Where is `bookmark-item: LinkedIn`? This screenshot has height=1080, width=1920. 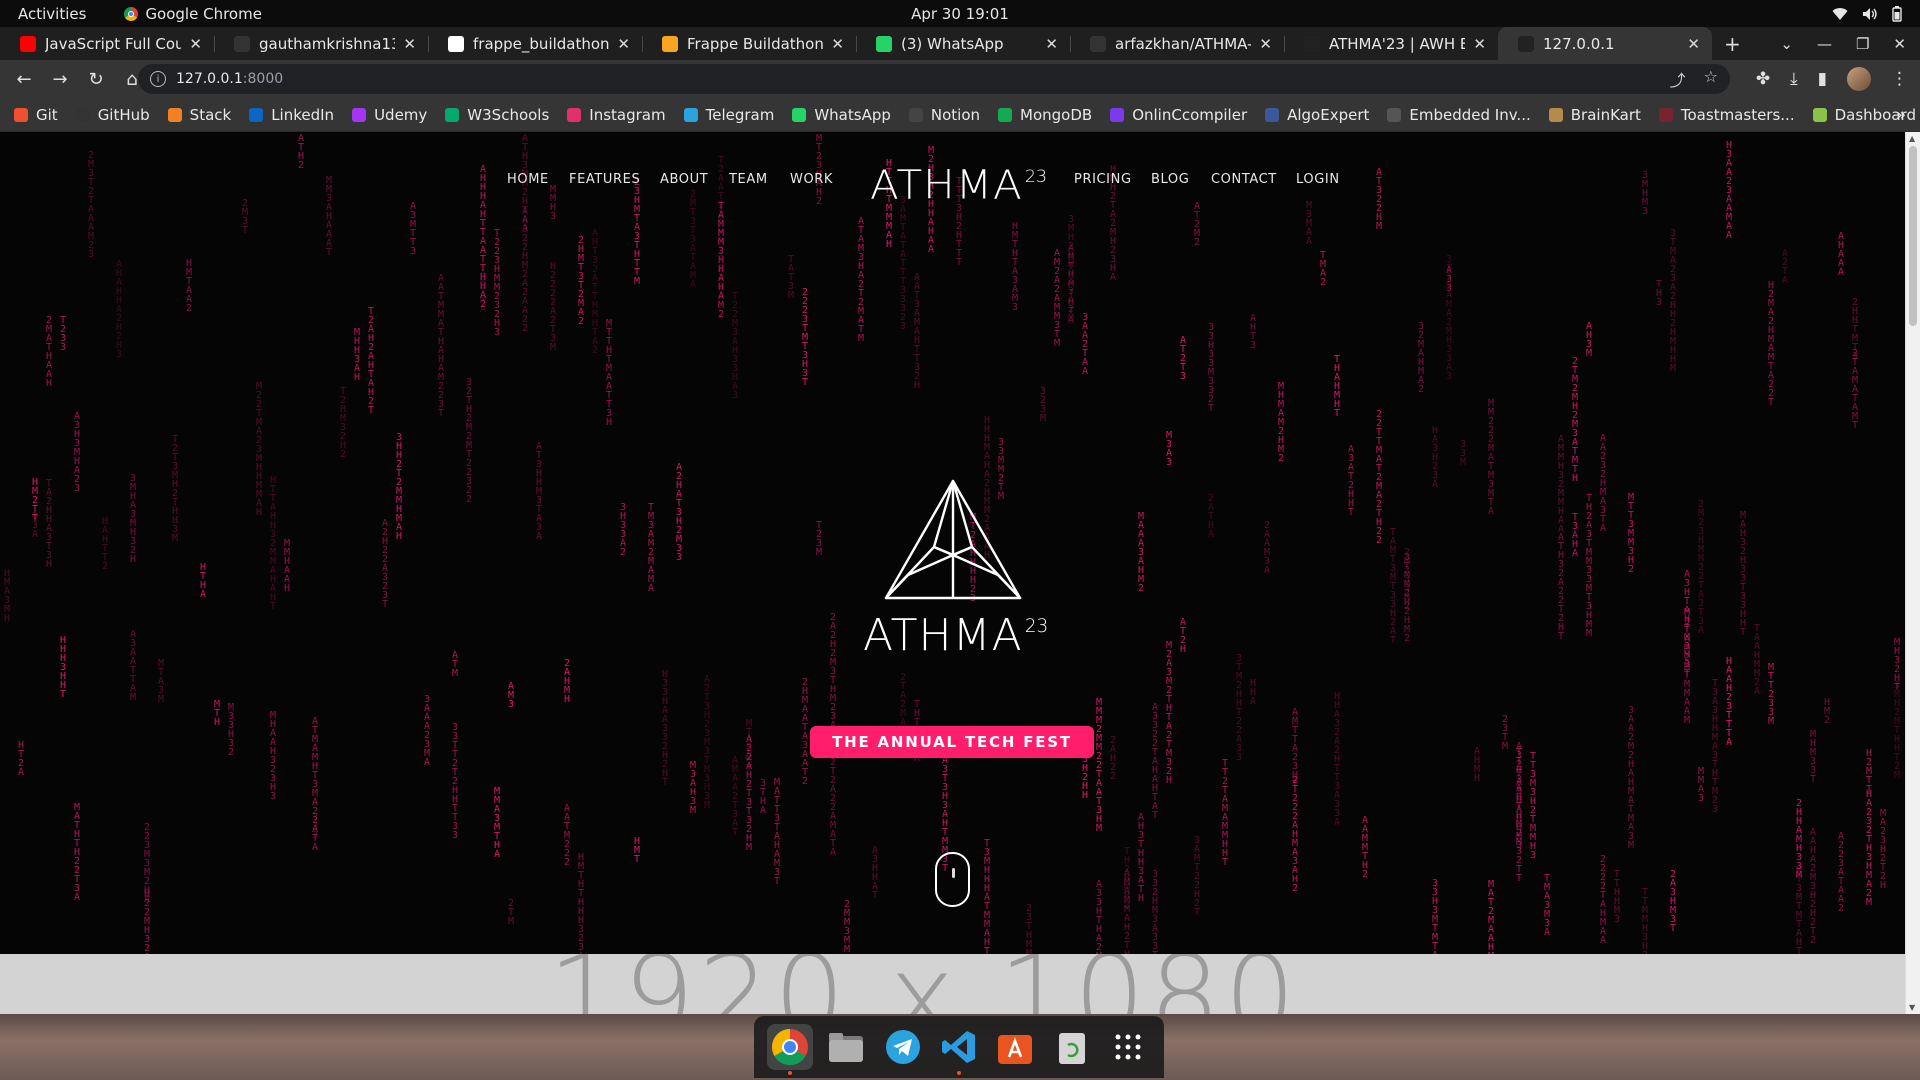 bookmark-item: LinkedIn is located at coordinates (291, 115).